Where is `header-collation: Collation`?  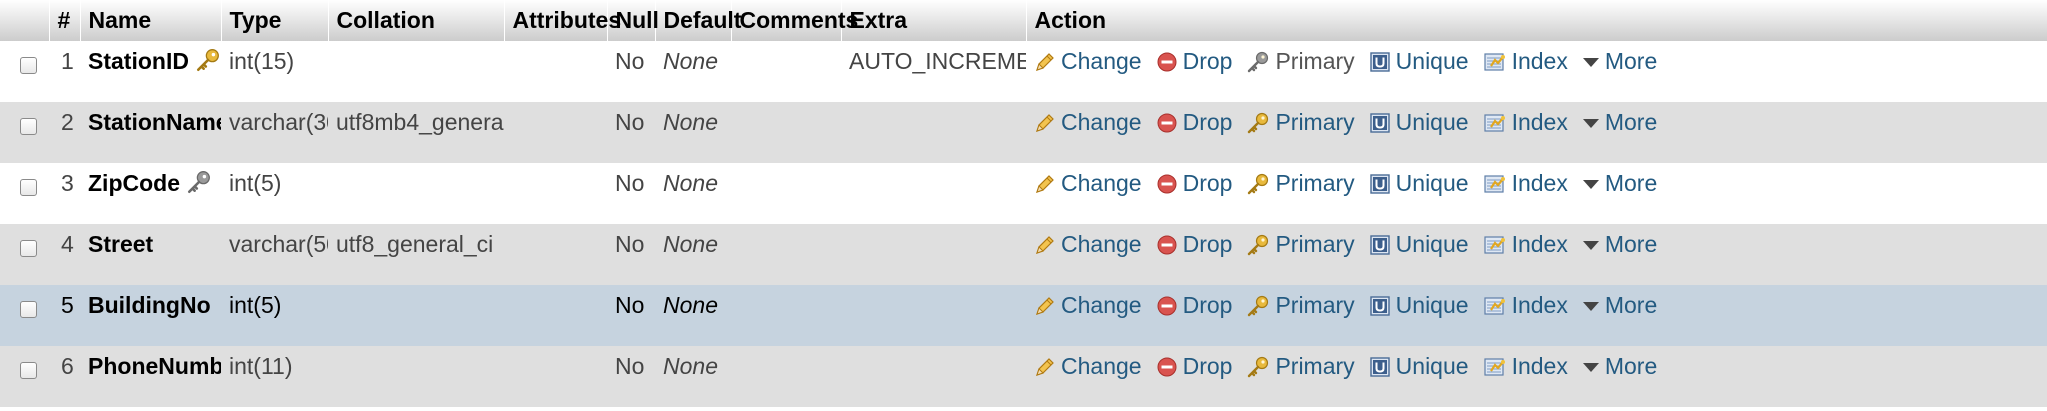 header-collation: Collation is located at coordinates (416, 20).